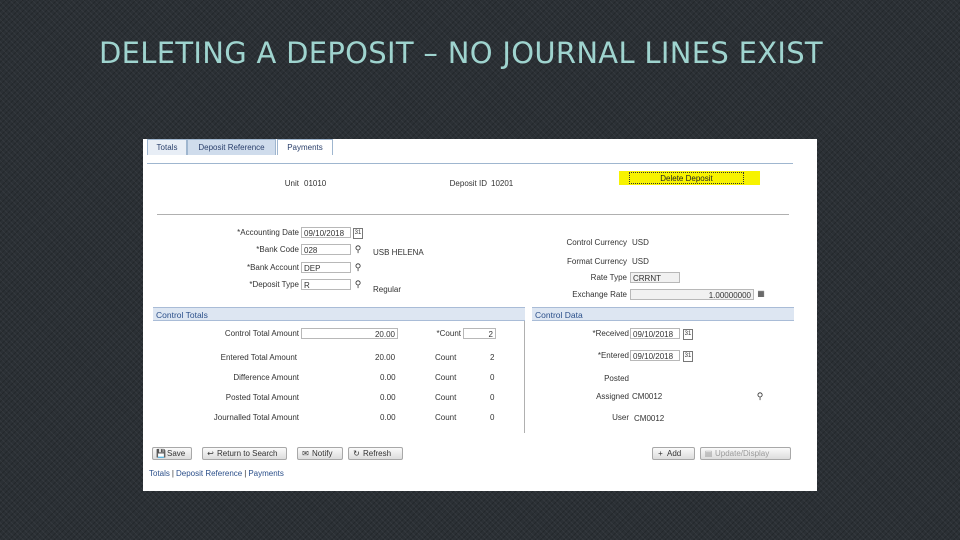  What do you see at coordinates (649, 418) in the screenshot?
I see `user-value: CM0012` at bounding box center [649, 418].